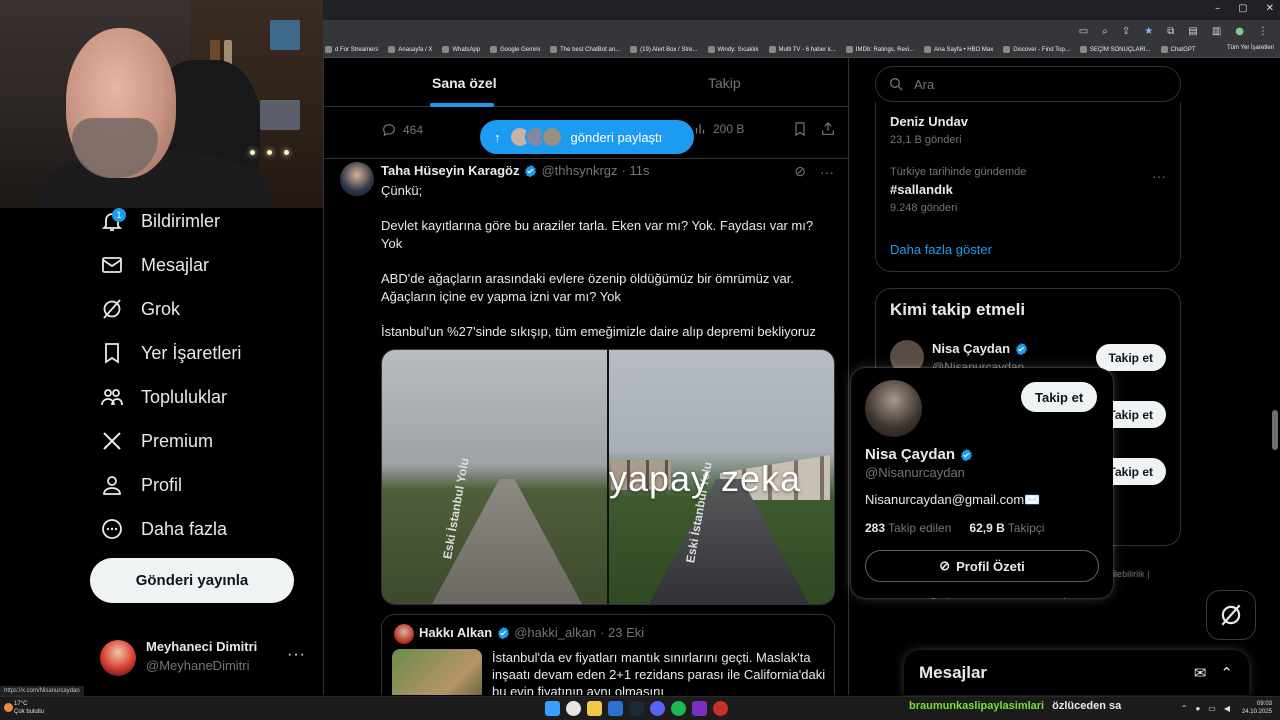 The height and width of the screenshot is (720, 1280). What do you see at coordinates (1216, 31) in the screenshot?
I see `side-panel-icon: ▥` at bounding box center [1216, 31].